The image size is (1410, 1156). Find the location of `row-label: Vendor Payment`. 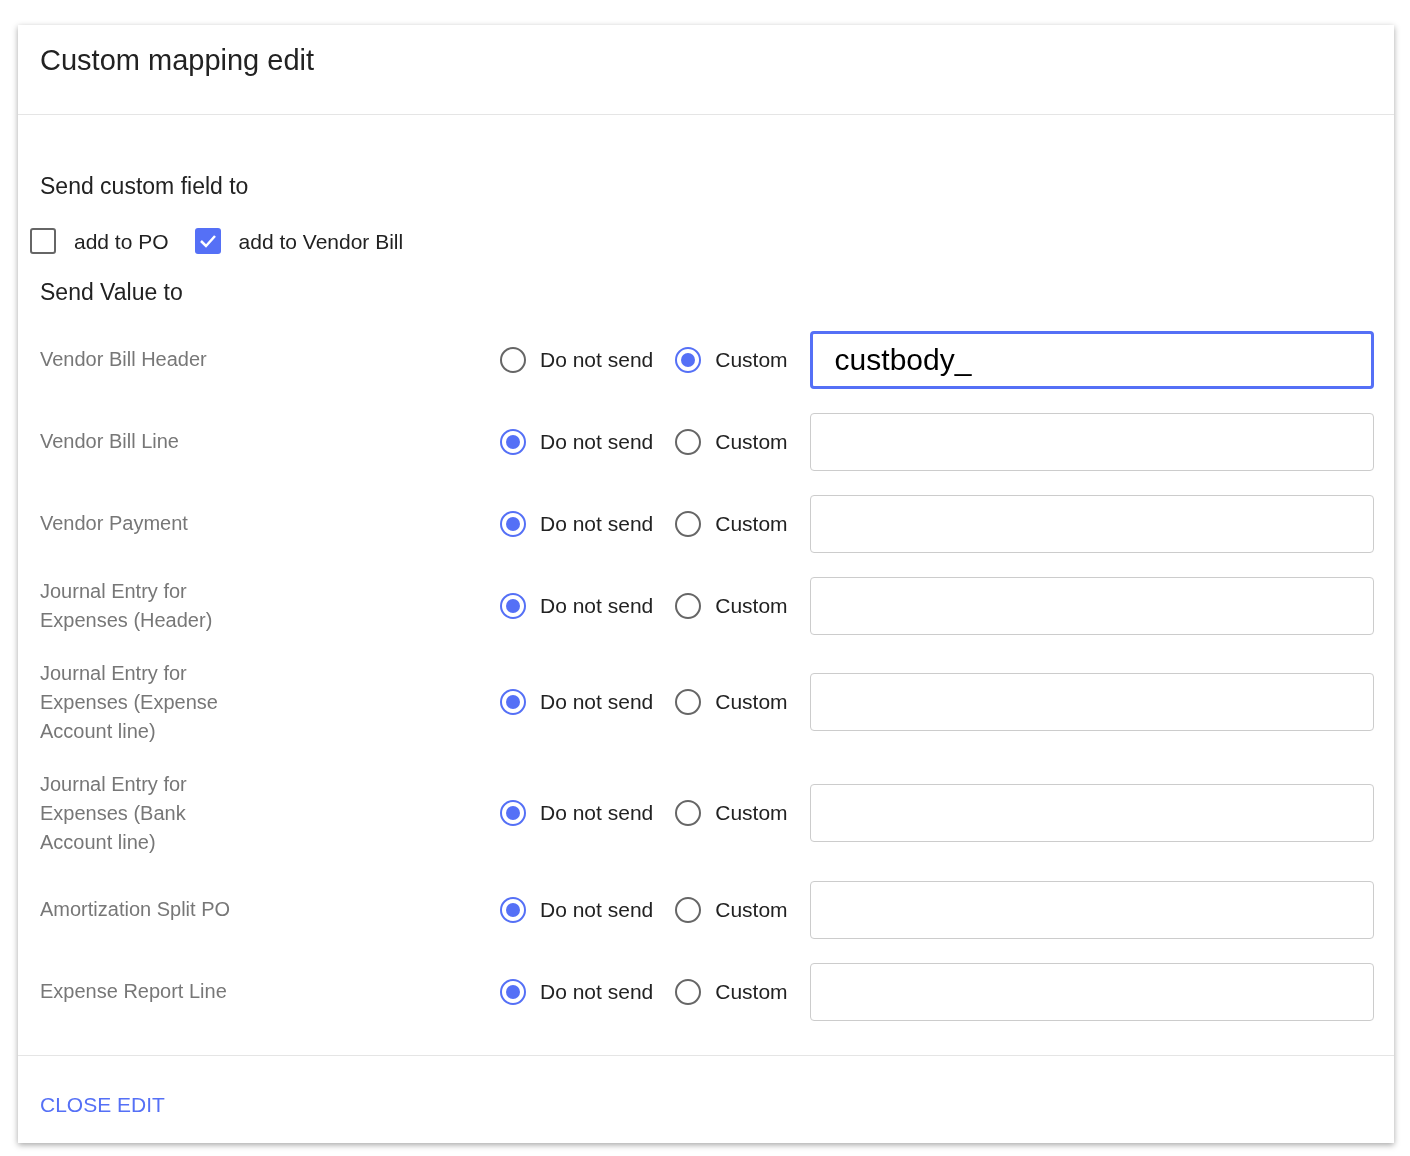

row-label: Vendor Payment is located at coordinates (114, 523).